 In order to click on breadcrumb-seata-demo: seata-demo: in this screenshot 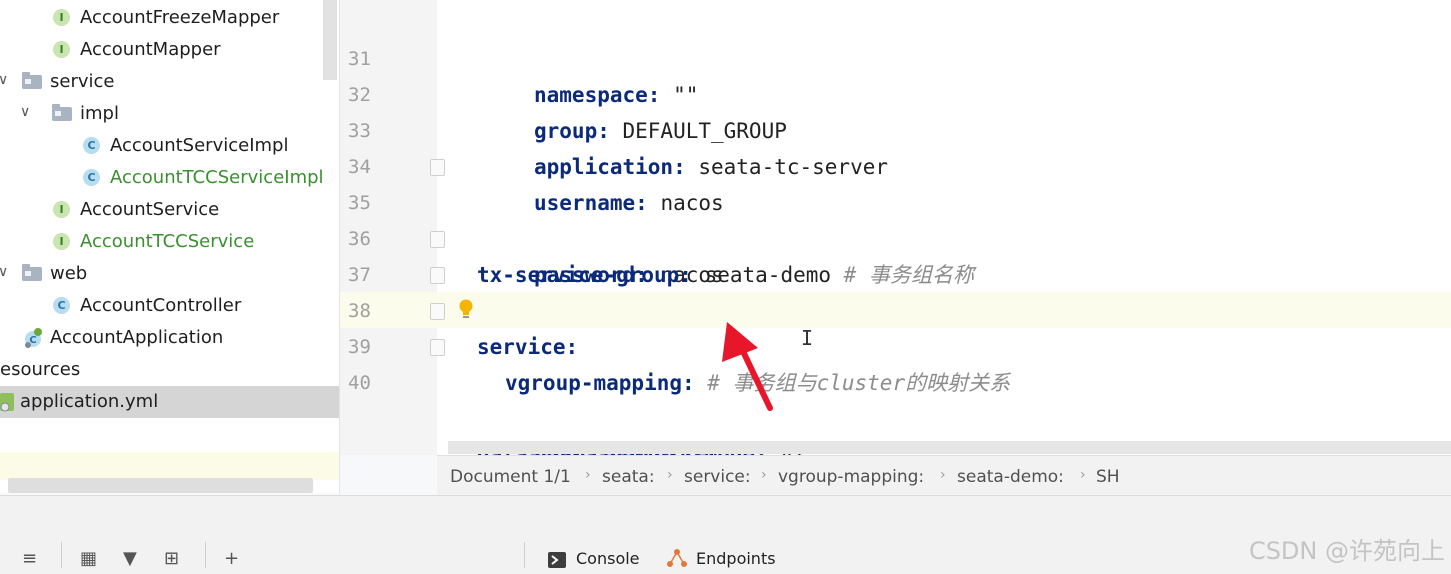, I will do `click(1010, 477)`.